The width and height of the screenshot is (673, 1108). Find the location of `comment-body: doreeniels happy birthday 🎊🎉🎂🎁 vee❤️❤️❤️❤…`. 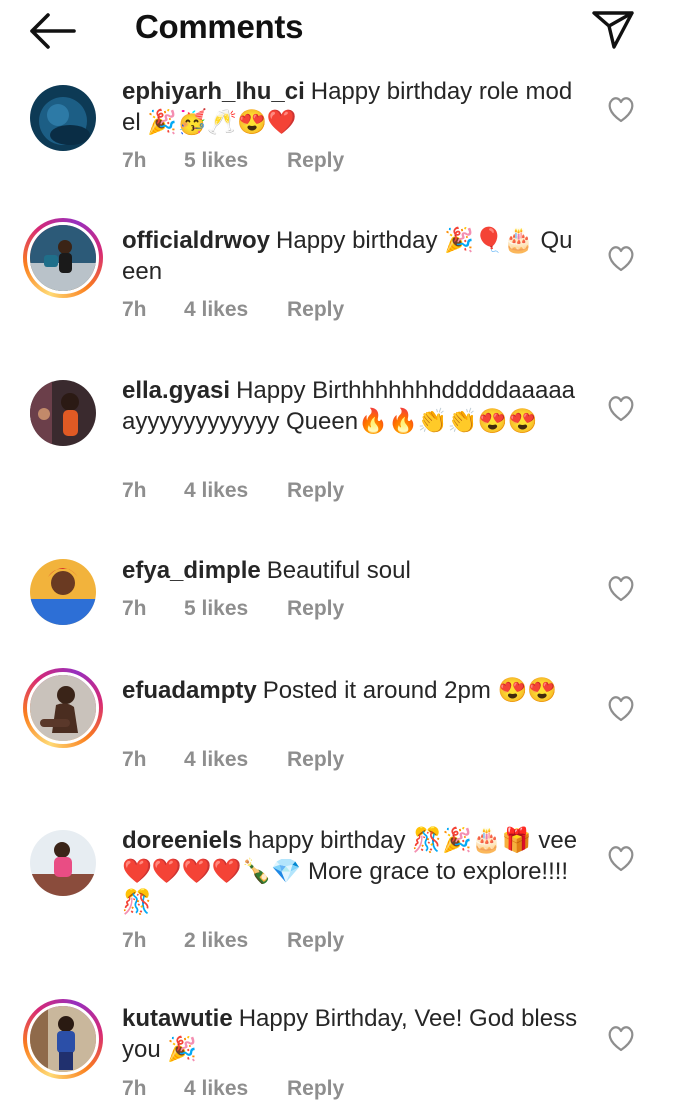

comment-body: doreeniels happy birthday 🎊🎉🎂🎁 vee❤️❤️❤️❤… is located at coordinates (352, 871).